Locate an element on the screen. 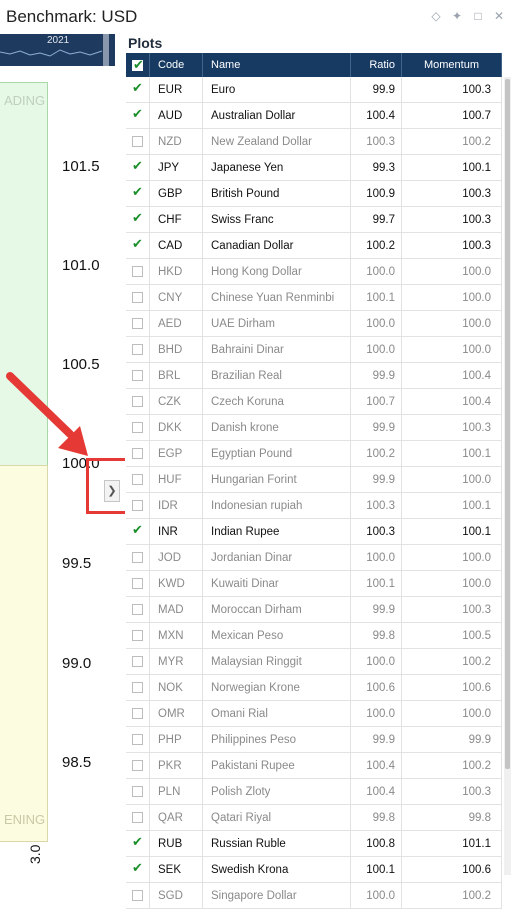 The height and width of the screenshot is (909, 511). timeline-handle is located at coordinates (106, 50).